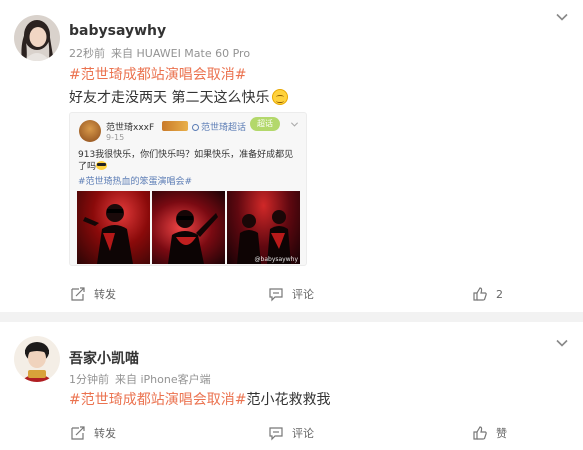 This screenshot has width=583, height=450. I want to click on level-badge-icon, so click(175, 126).